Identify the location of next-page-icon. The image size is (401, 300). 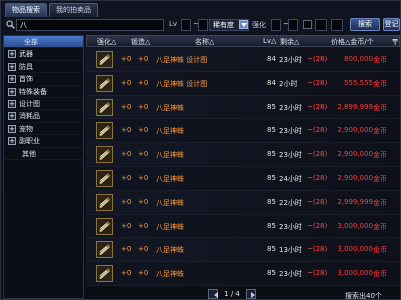
(251, 293).